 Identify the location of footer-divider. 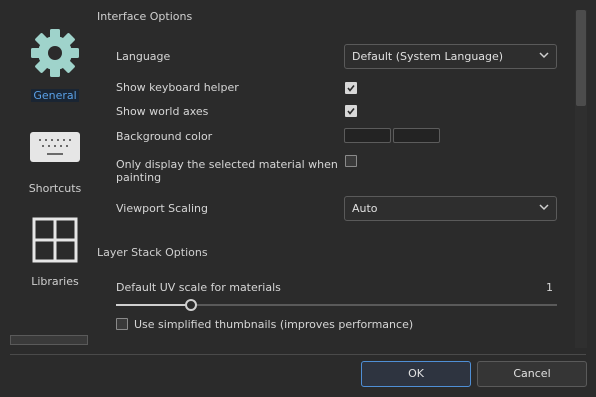
(298, 354).